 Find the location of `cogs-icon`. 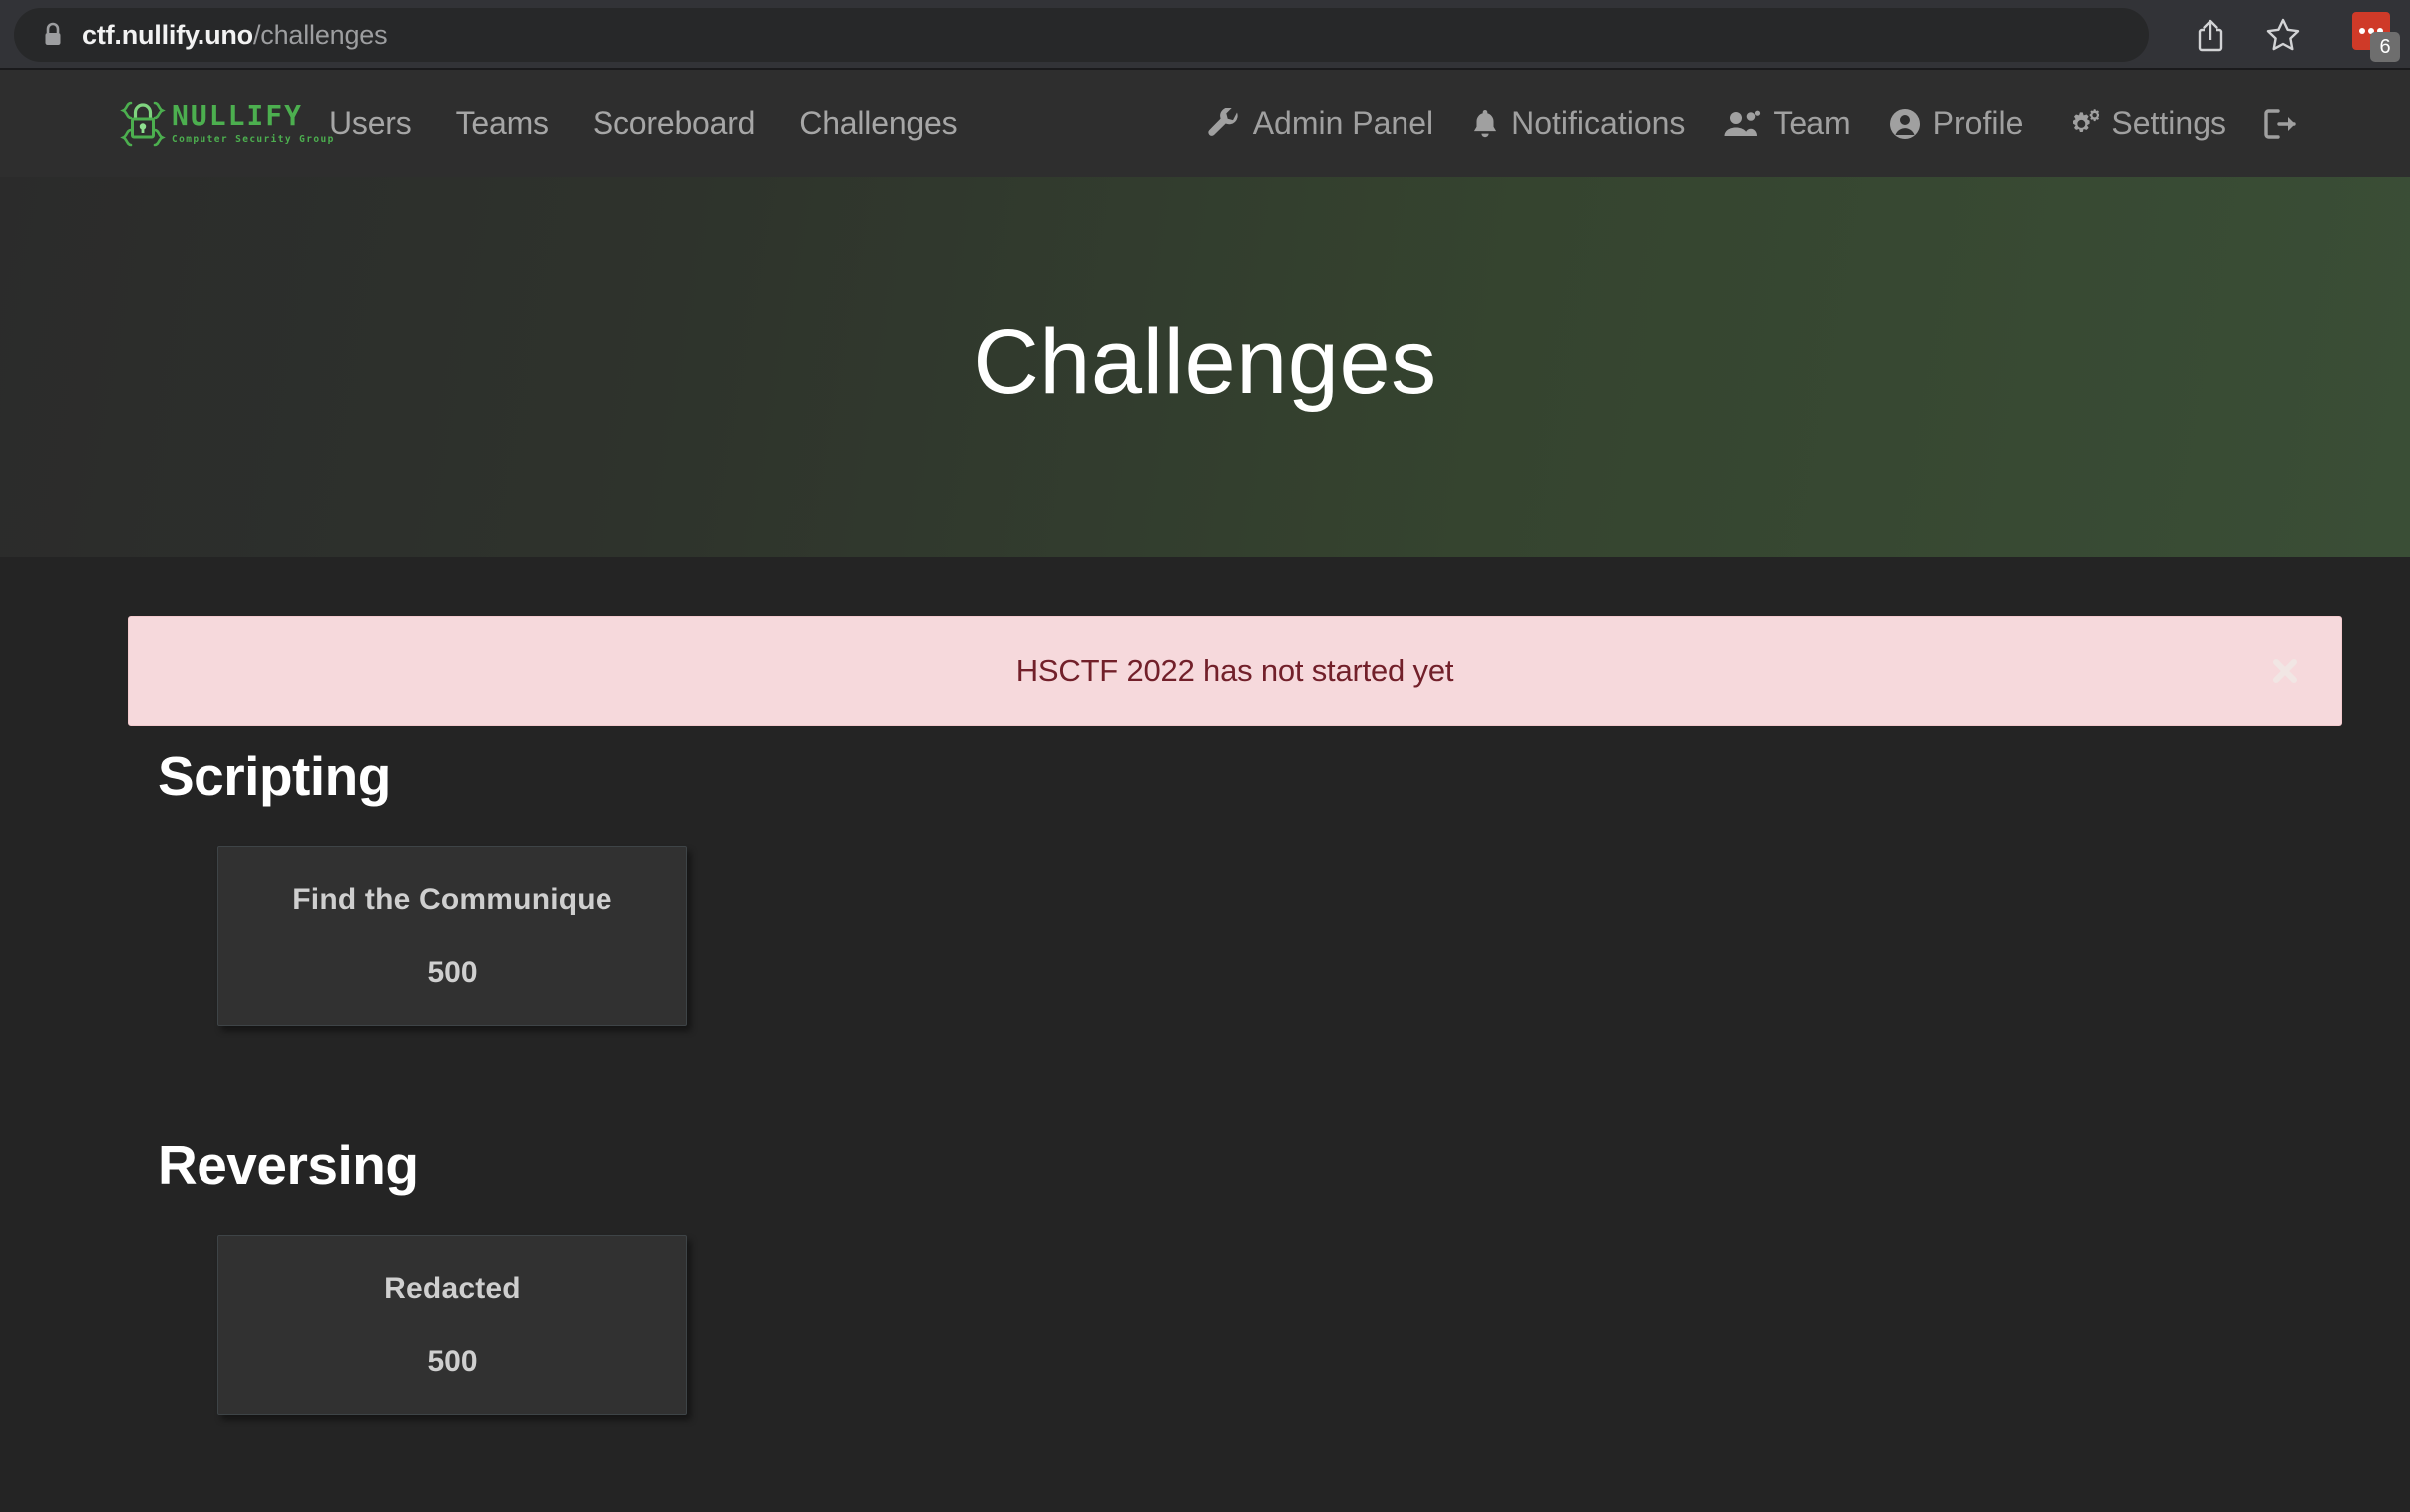

cogs-icon is located at coordinates (2080, 124).